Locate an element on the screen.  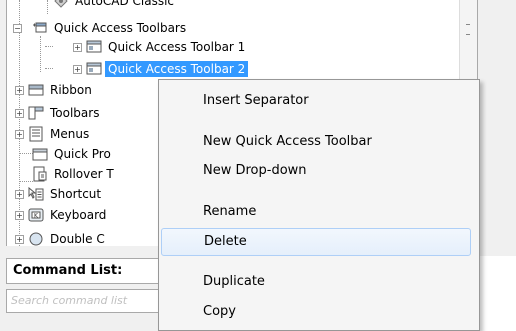
tree-item-label: Rollover T is located at coordinates (84, 174).